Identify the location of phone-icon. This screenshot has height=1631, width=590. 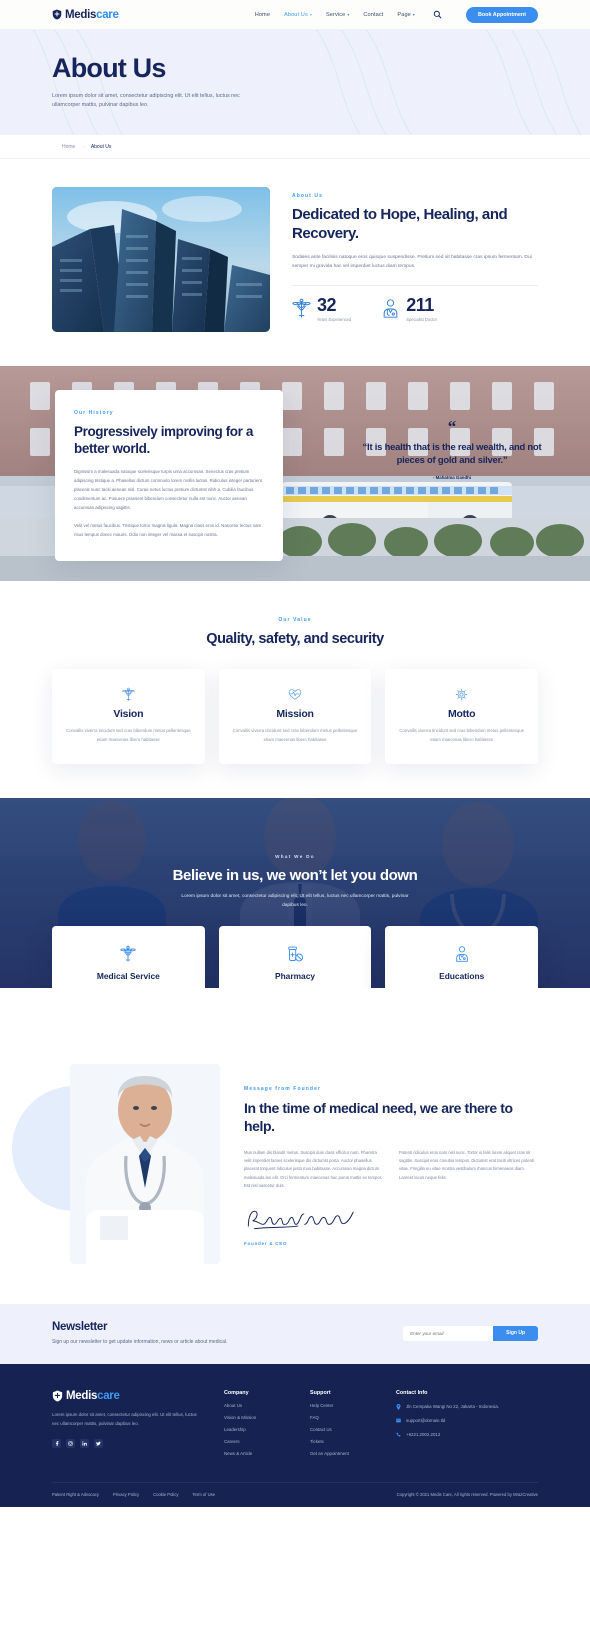
(398, 1434).